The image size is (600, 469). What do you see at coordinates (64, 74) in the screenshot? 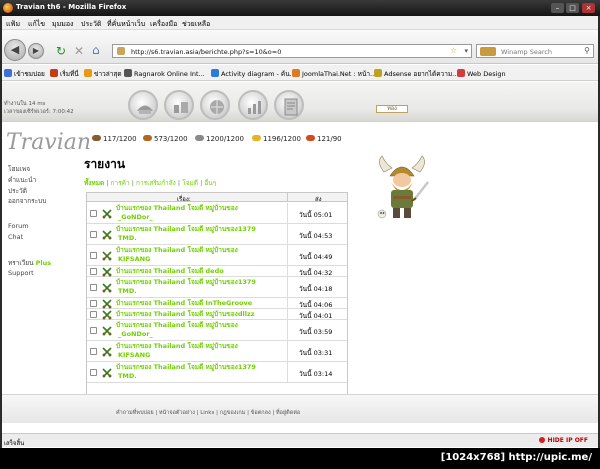
I see `bookmark-getting-started: เริ่มที่นี่` at bounding box center [64, 74].